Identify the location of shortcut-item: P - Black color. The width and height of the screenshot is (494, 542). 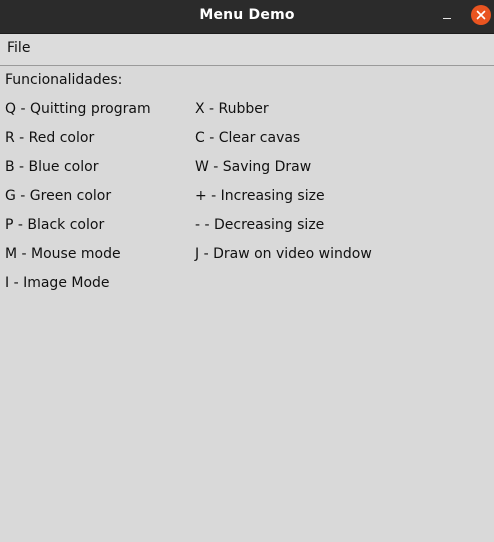
(55, 225).